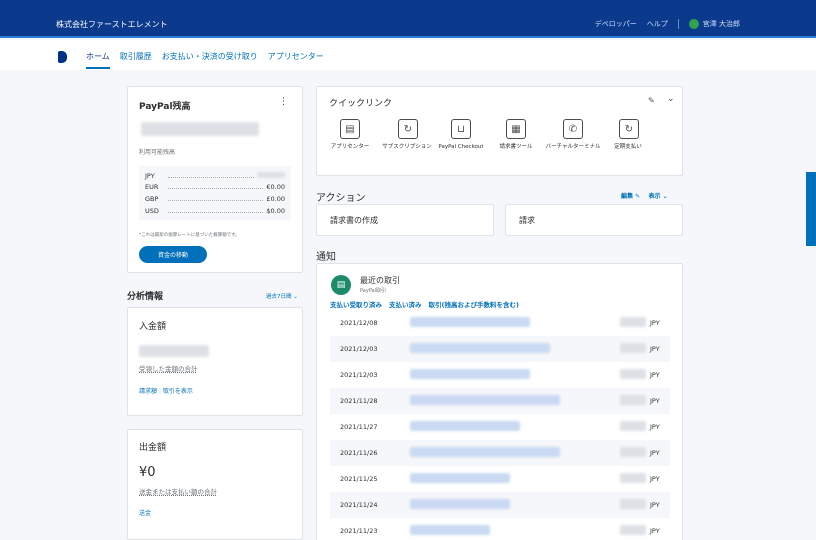 Image resolution: width=816 pixels, height=540 pixels. I want to click on balance-title: PayPal残高, so click(165, 107).